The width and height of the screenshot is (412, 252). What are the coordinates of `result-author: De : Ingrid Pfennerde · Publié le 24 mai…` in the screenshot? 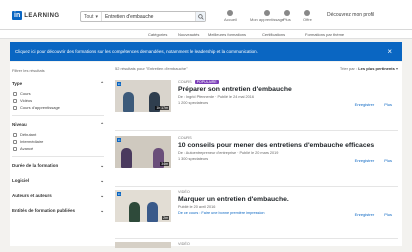 It's located at (216, 97).